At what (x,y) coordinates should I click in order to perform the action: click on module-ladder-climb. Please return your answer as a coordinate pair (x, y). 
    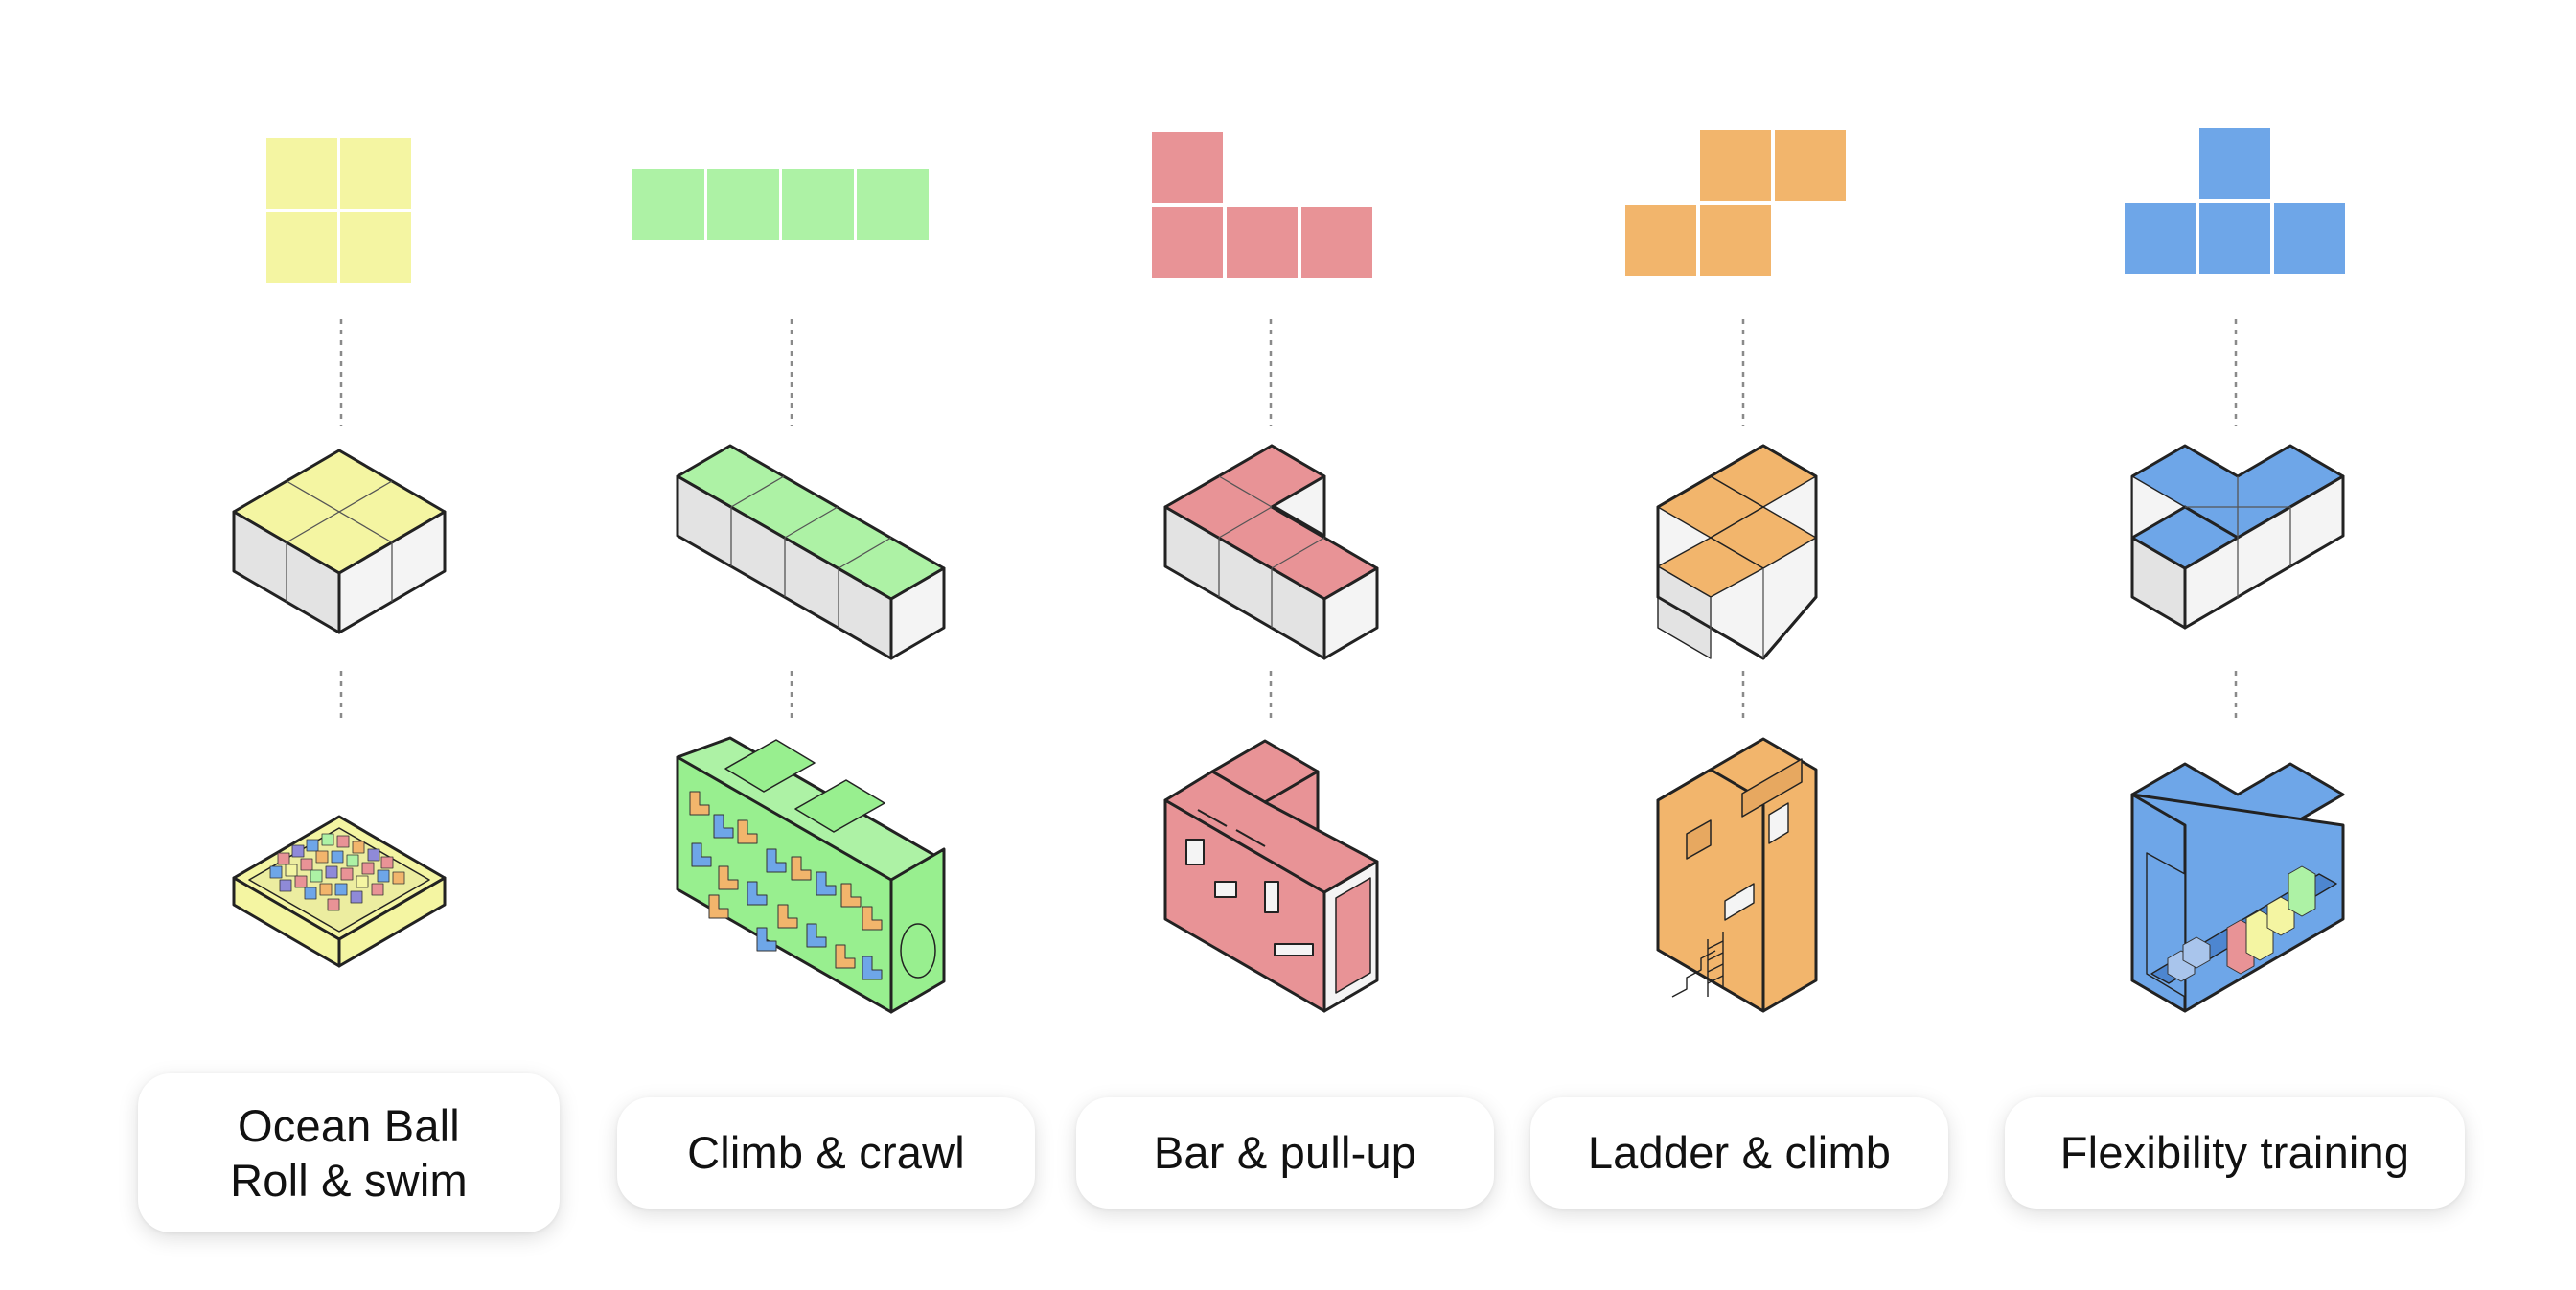
    Looking at the image, I should click on (1737, 875).